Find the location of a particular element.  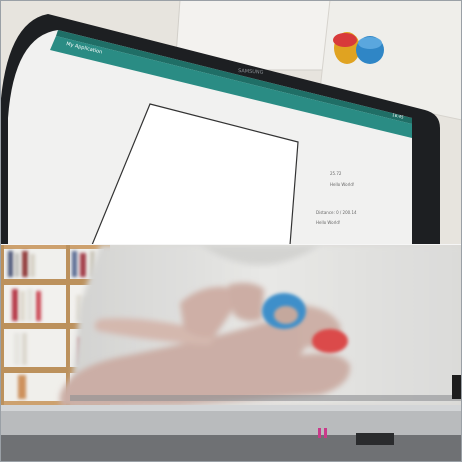

side-text-4: Hello World! is located at coordinates (328, 222).